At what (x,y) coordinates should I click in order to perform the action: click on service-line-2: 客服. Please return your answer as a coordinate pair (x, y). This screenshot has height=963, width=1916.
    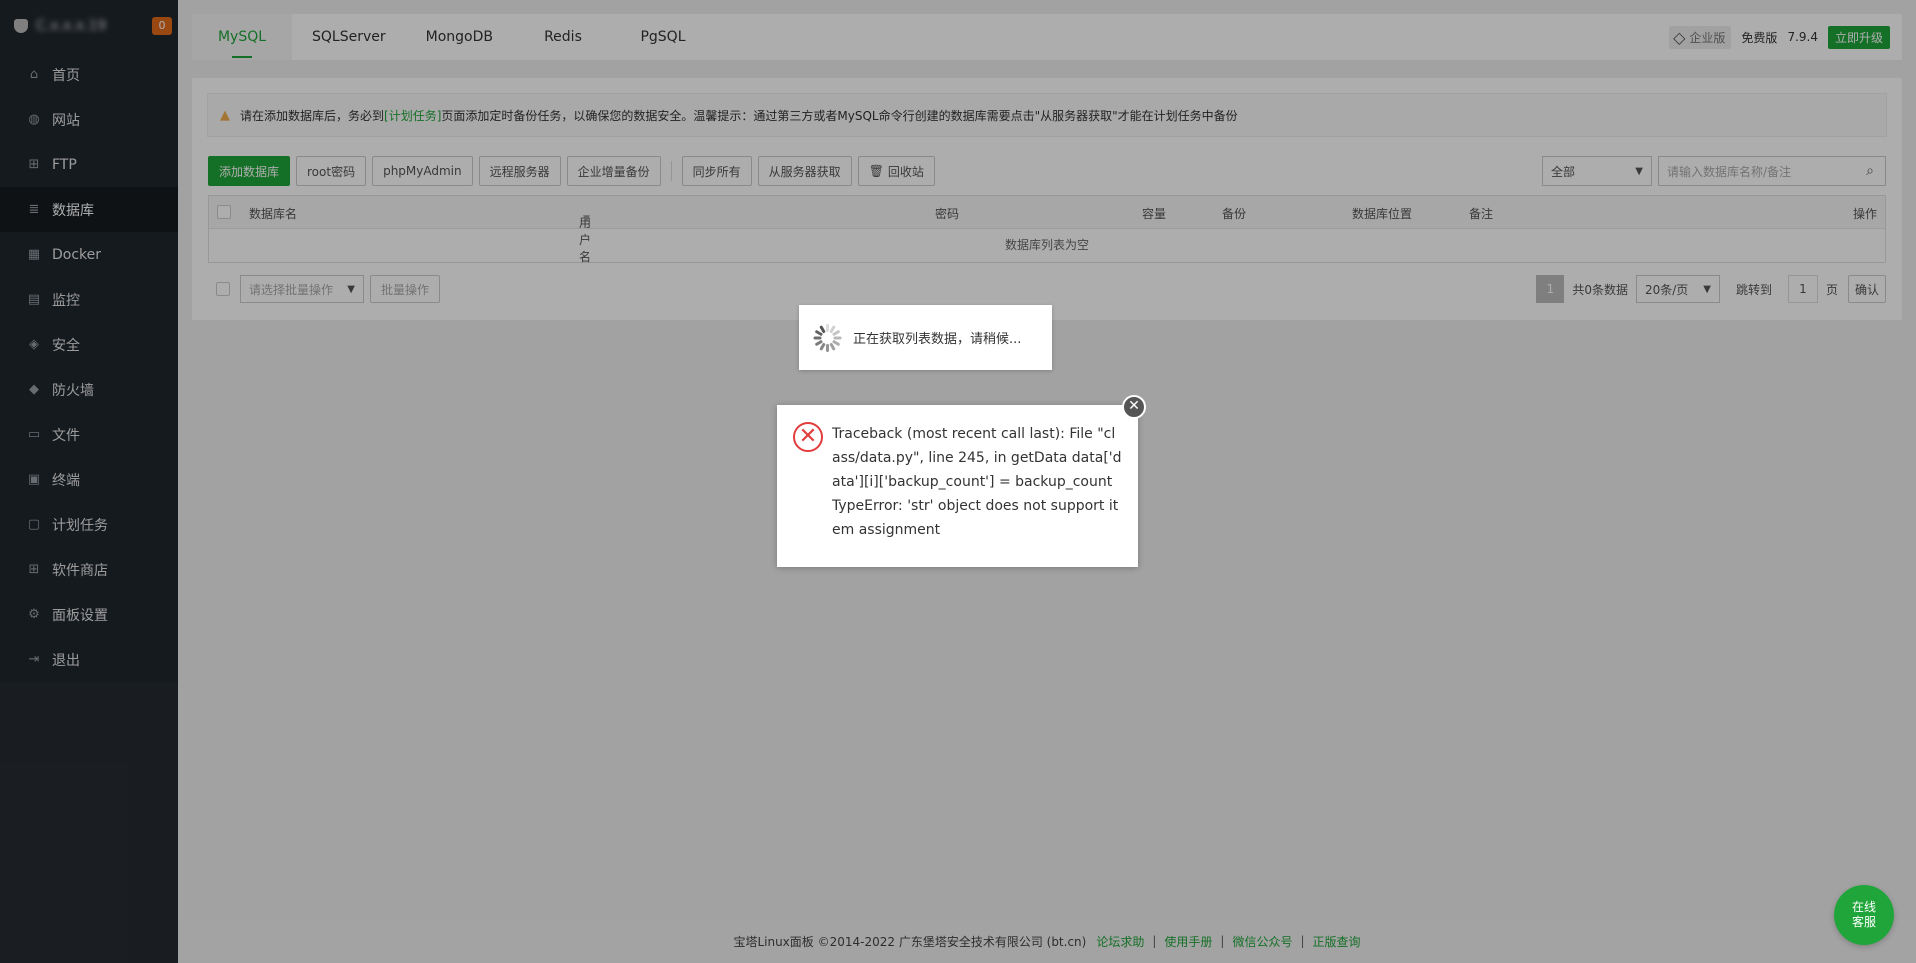
    Looking at the image, I should click on (1863, 922).